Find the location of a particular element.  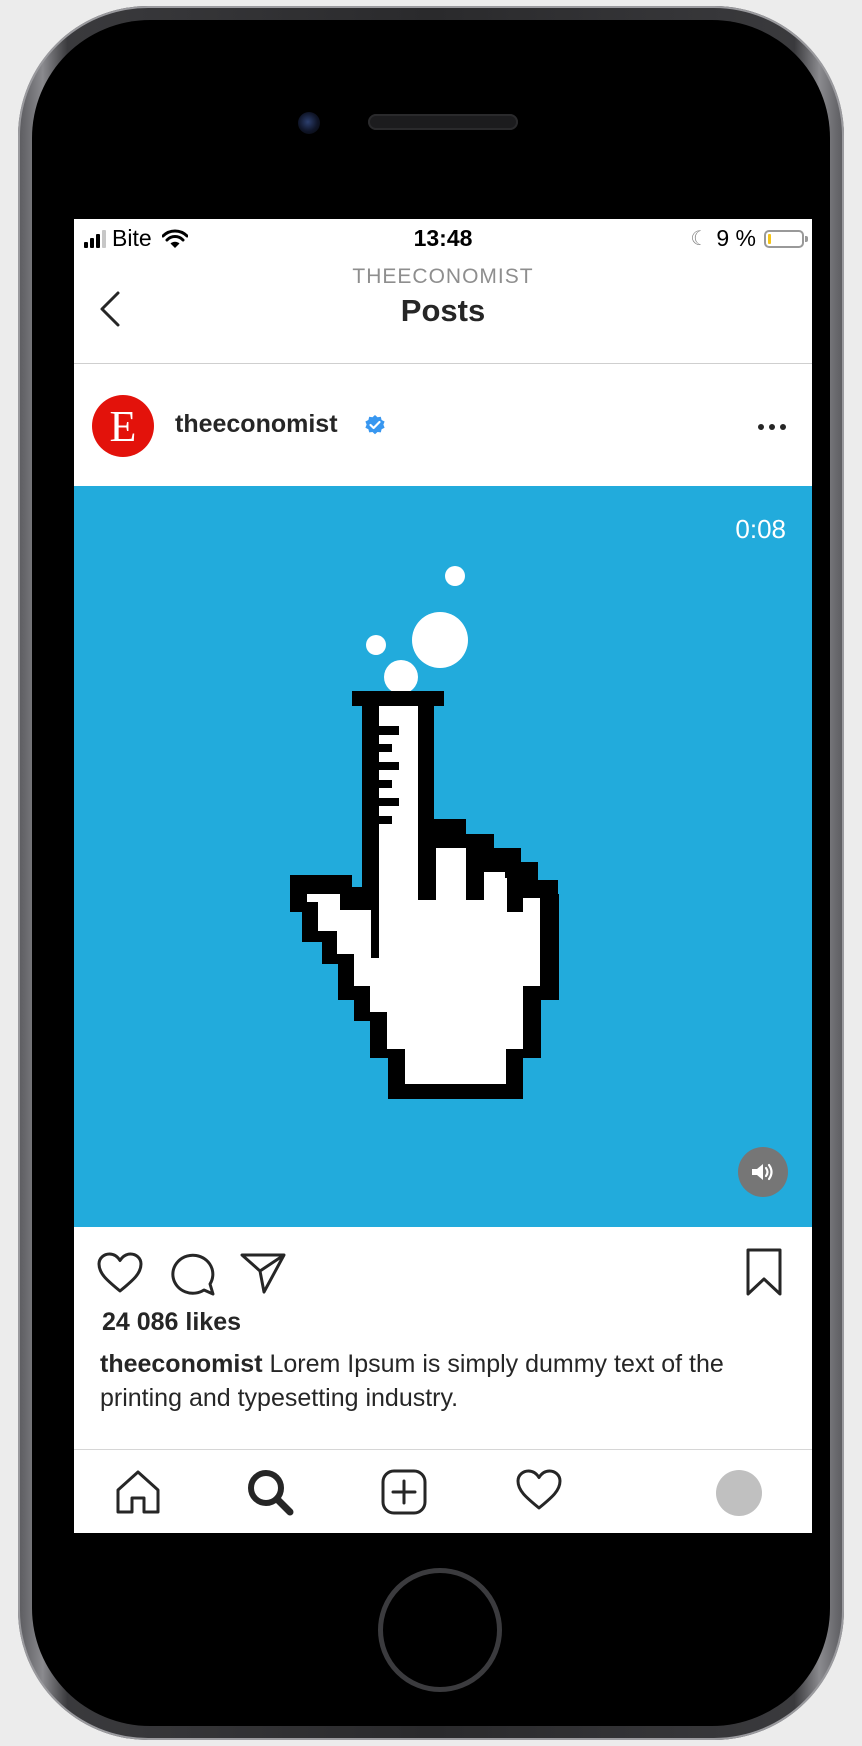

heart-icon is located at coordinates (120, 1273).